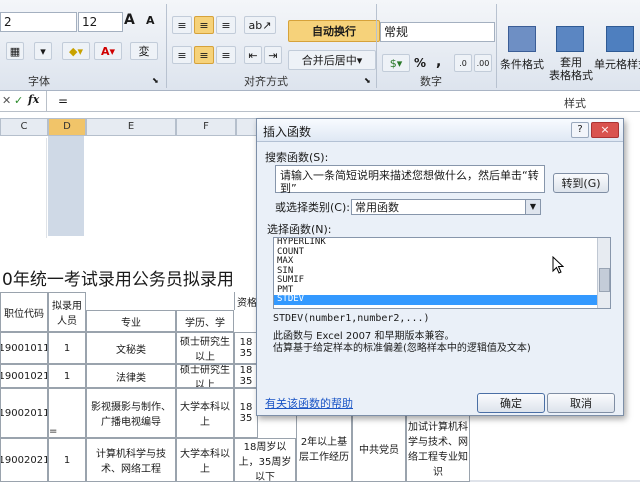  Describe the element at coordinates (260, 25) in the screenshot. I see `orientation-icon: ab↗` at that location.